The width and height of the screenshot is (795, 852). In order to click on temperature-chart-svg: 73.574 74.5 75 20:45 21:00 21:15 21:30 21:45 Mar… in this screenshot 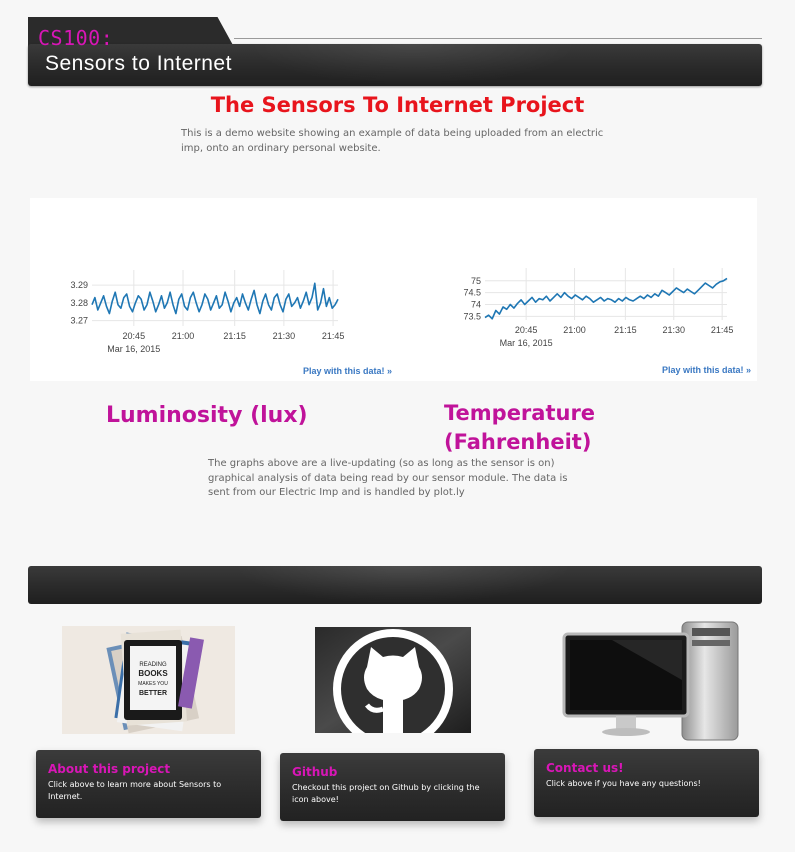, I will do `click(598, 308)`.